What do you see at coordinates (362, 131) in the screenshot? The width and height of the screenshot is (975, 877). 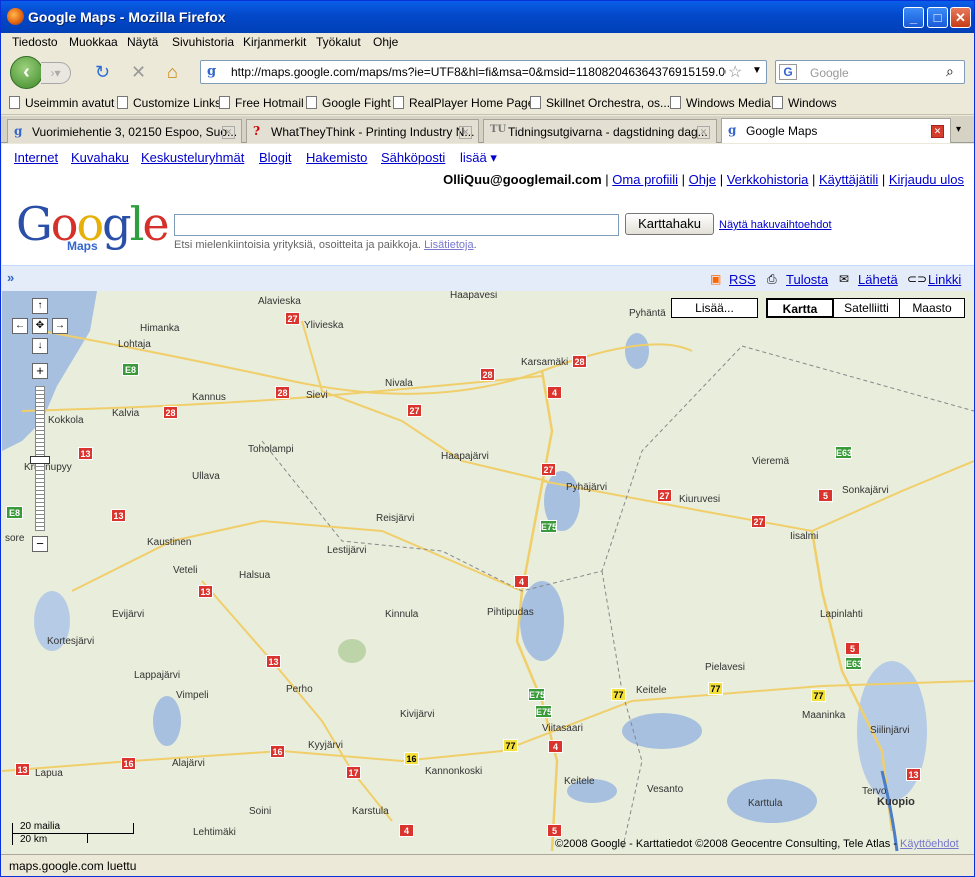 I see `tab-whattheythink: ? WhatTheyThink - Printing Industry N... ✕` at bounding box center [362, 131].